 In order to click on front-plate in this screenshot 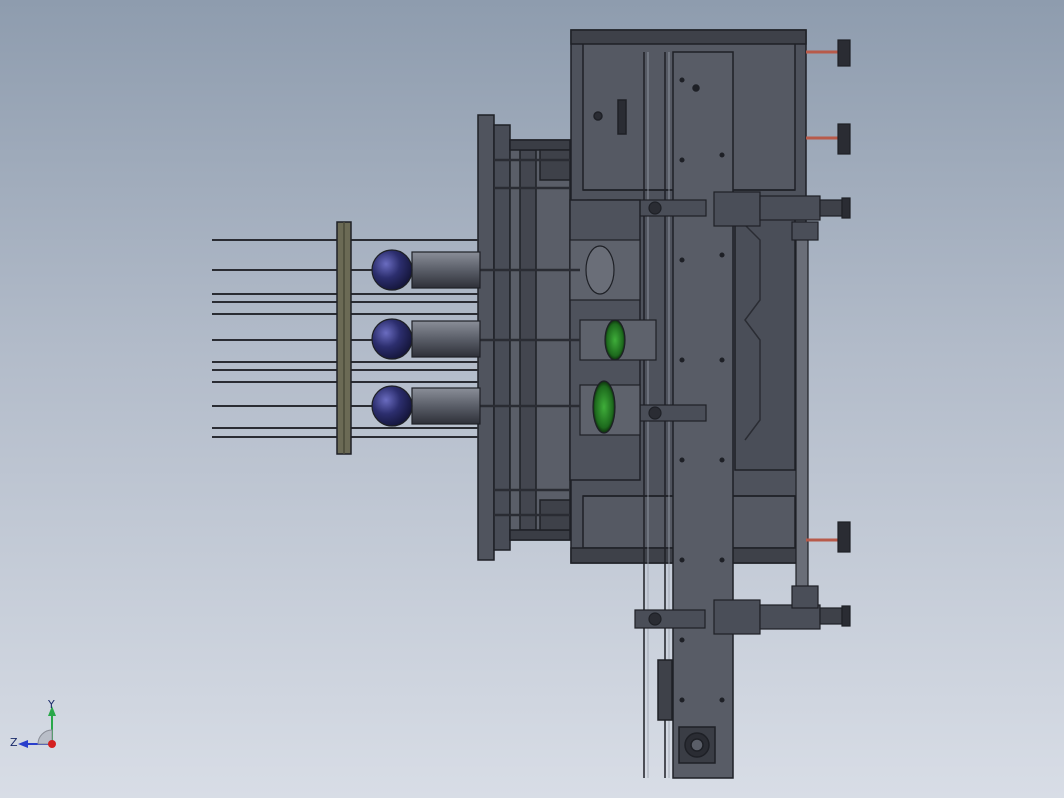, I will do `click(344, 338)`.